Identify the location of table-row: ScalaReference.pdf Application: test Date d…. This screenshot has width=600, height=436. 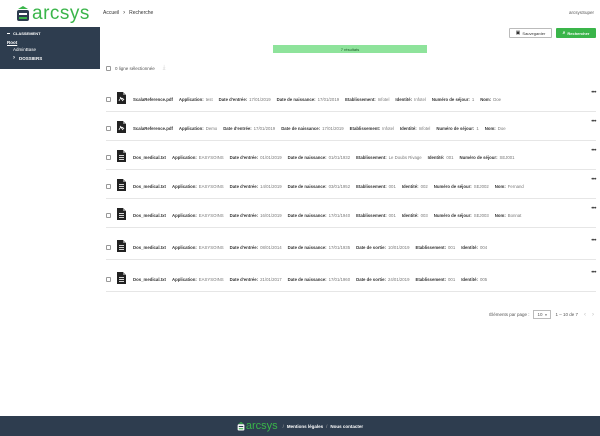
(351, 100).